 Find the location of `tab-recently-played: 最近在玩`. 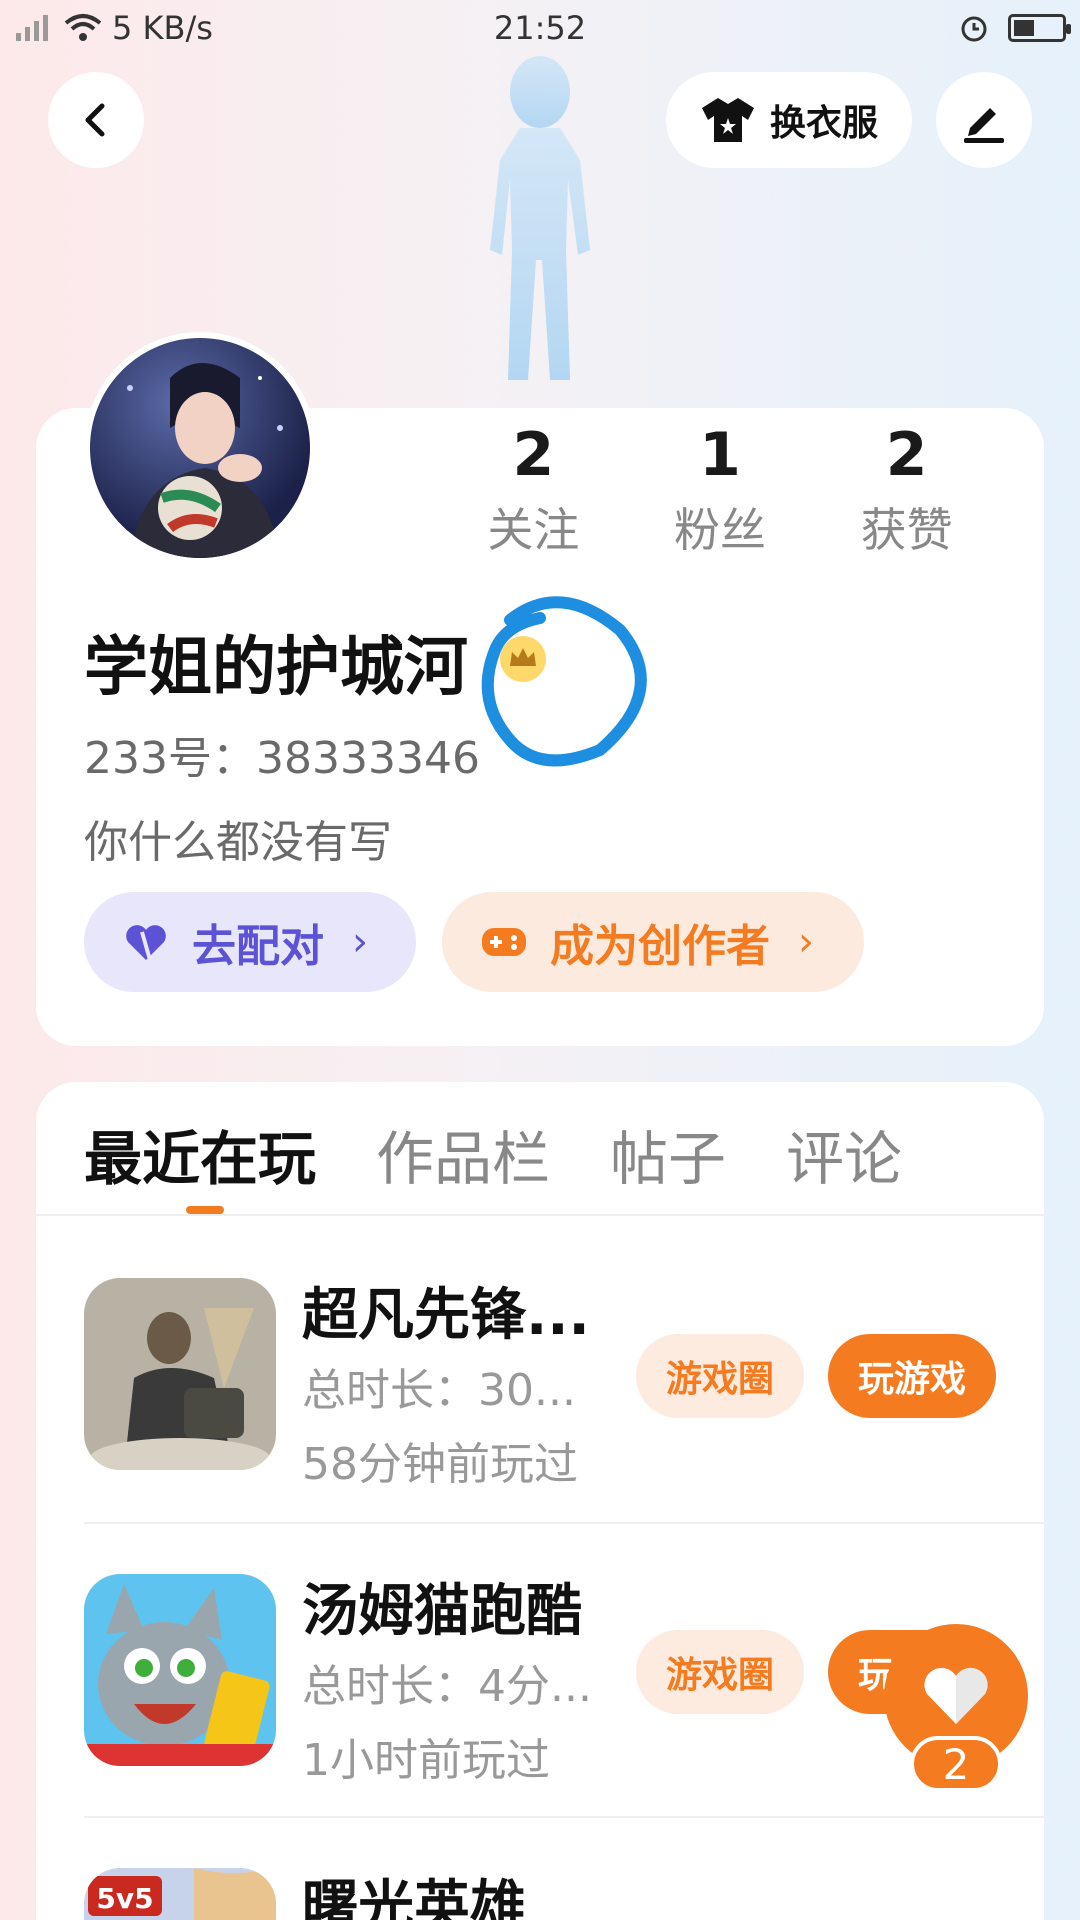

tab-recently-played: 最近在玩 is located at coordinates (200, 1154).